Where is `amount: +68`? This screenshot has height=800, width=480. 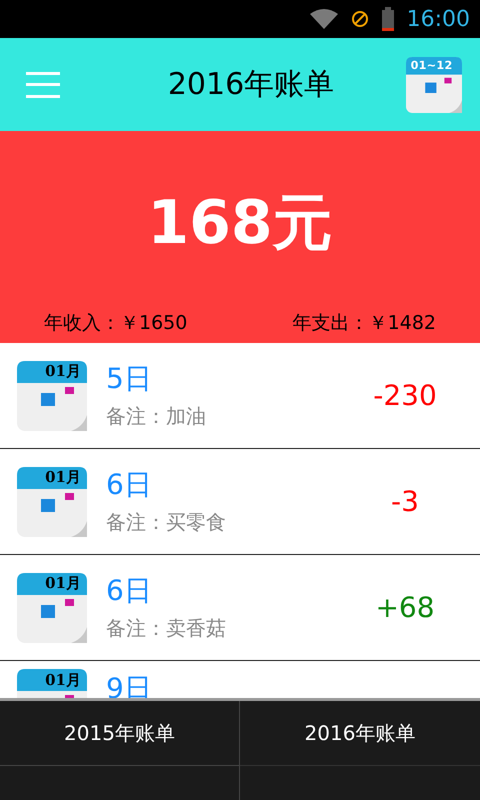
amount: +68 is located at coordinates (405, 608).